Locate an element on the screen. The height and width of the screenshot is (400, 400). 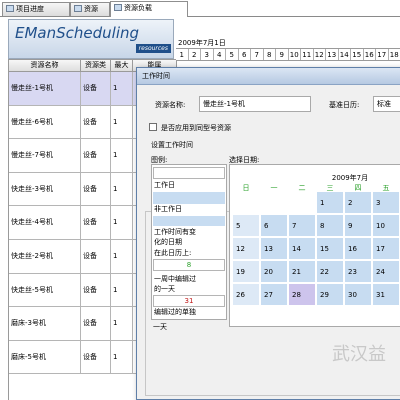
calendar-day: 22 is located at coordinates (330, 271).